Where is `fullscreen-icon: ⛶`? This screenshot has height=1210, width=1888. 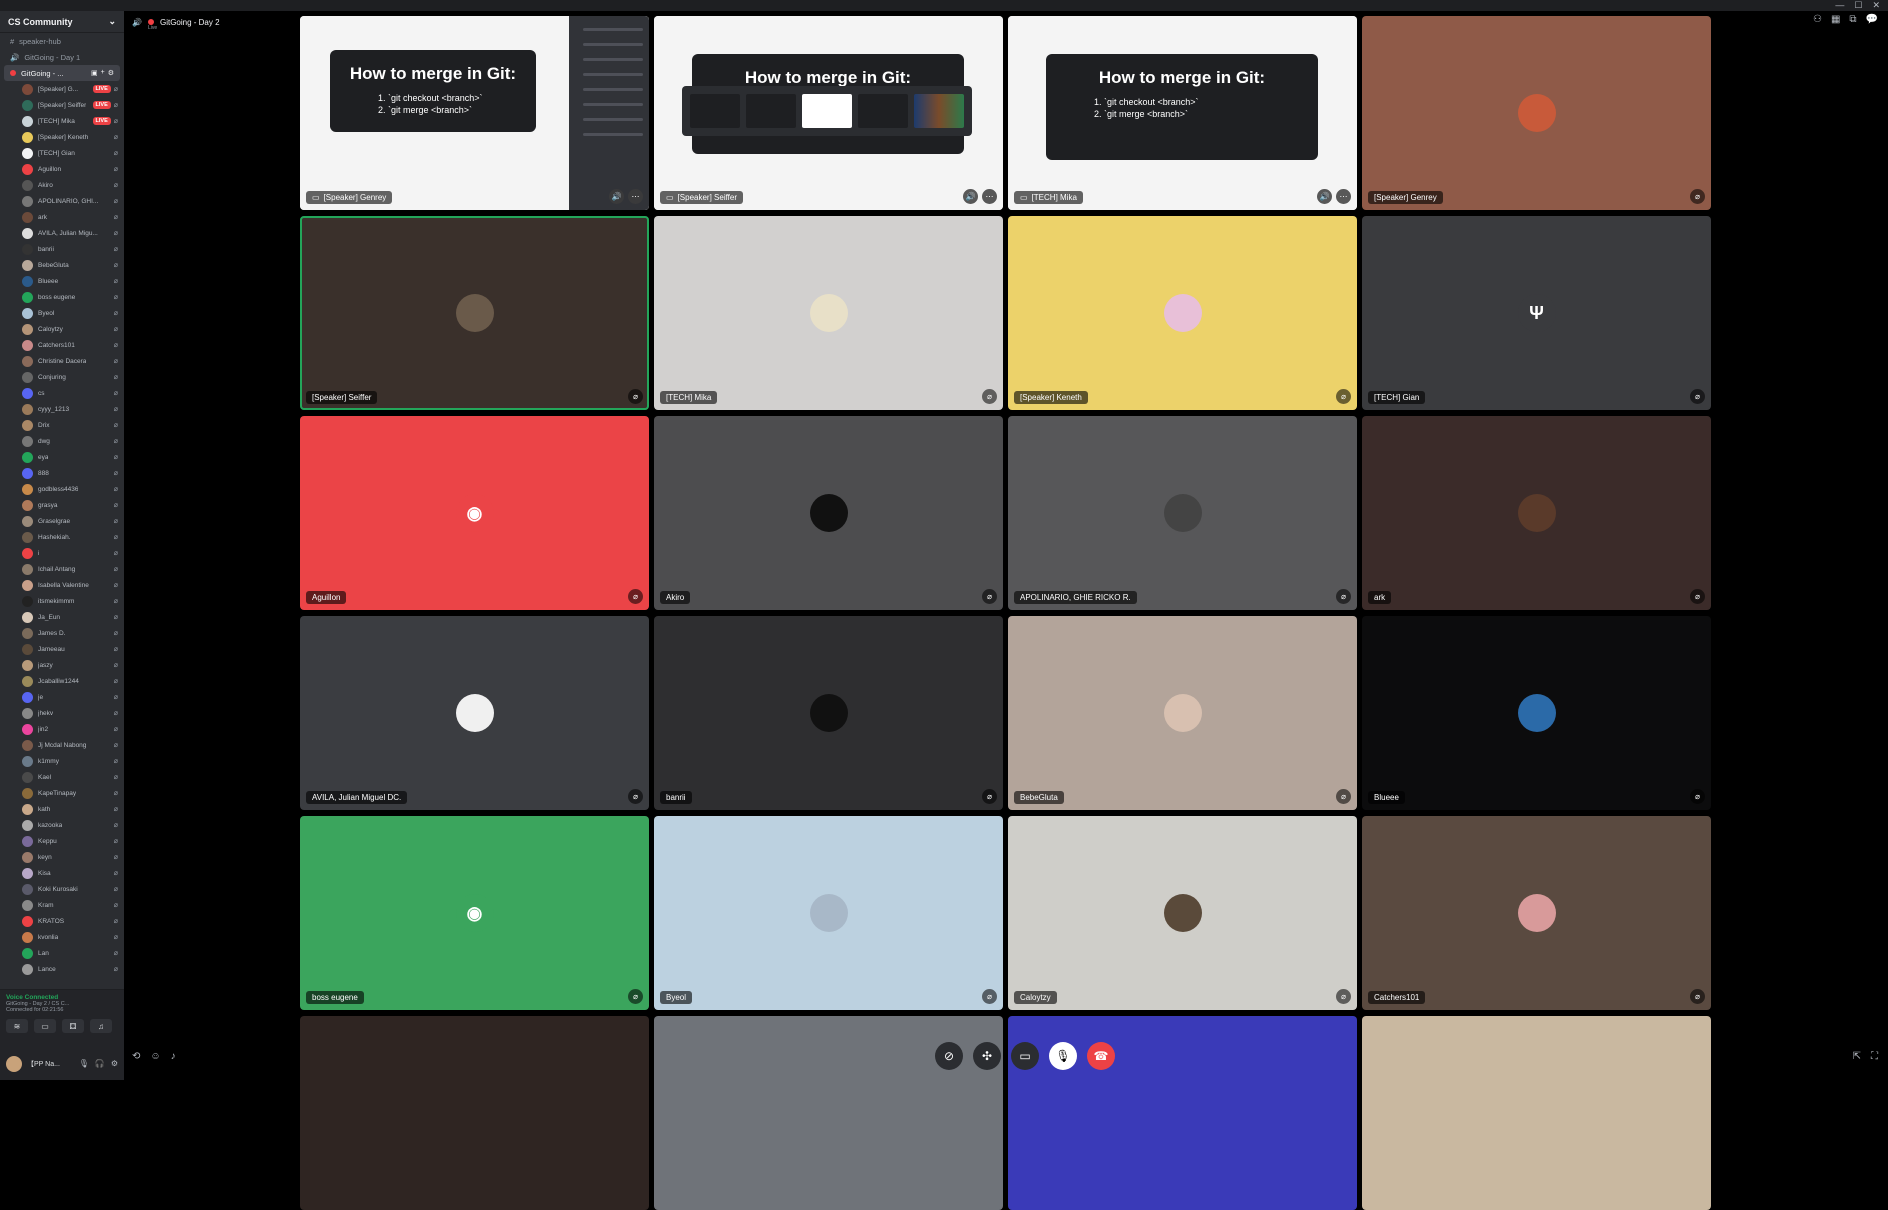 fullscreen-icon: ⛶ is located at coordinates (1874, 1056).